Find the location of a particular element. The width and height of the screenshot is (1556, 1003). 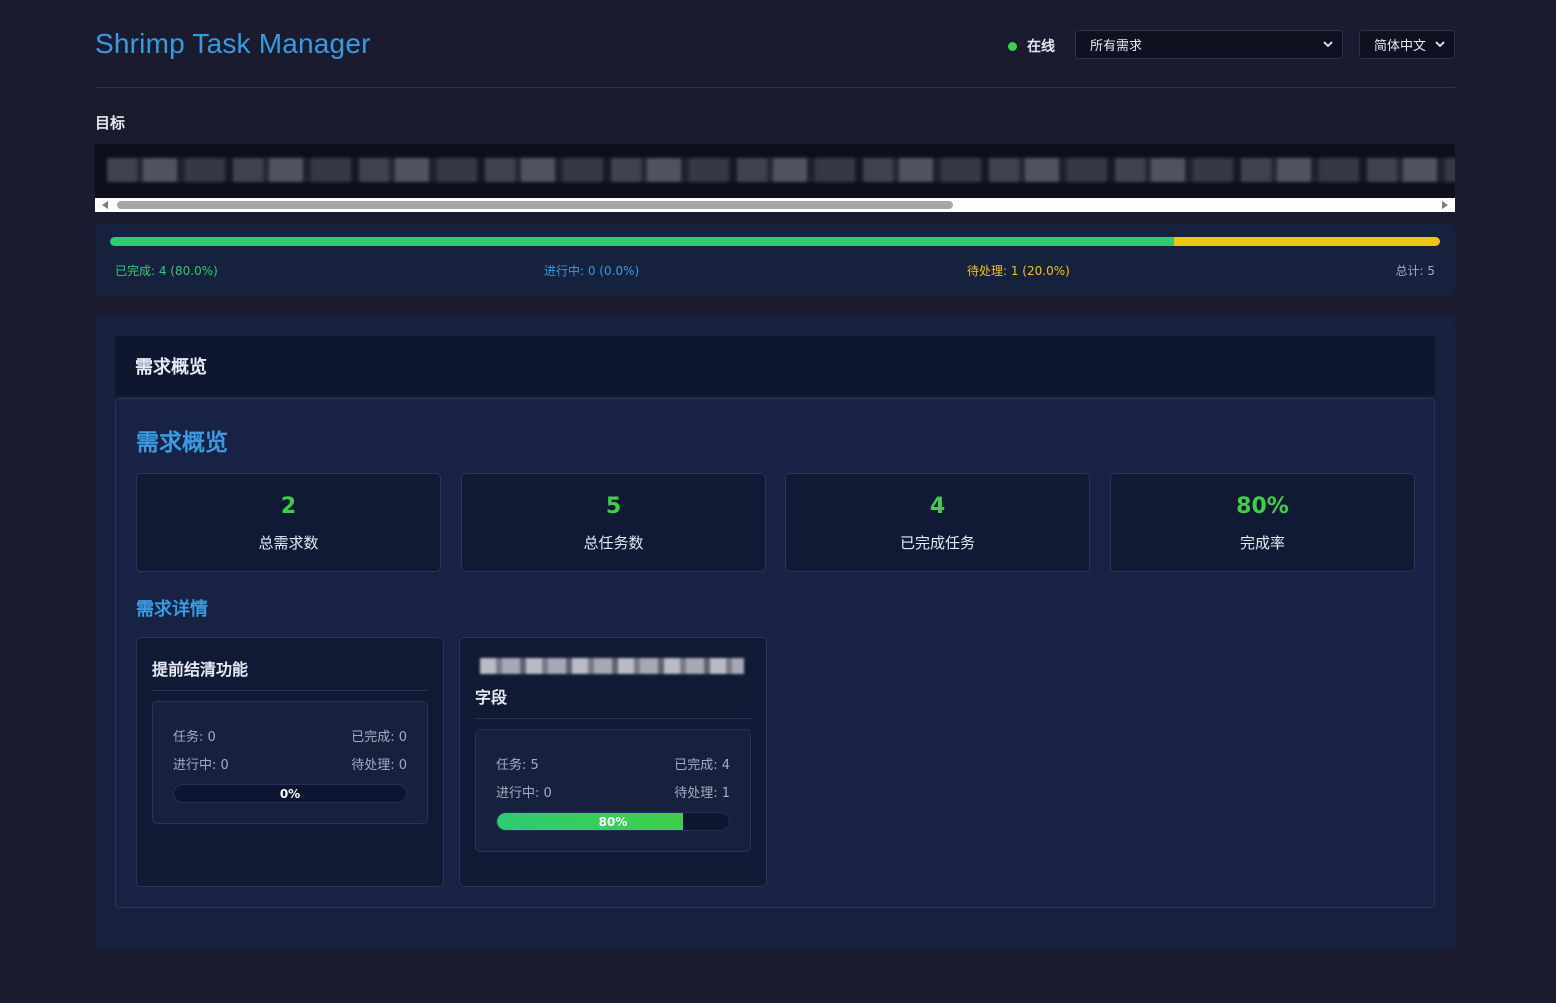

completed-count: 已完成: 0 is located at coordinates (379, 737).